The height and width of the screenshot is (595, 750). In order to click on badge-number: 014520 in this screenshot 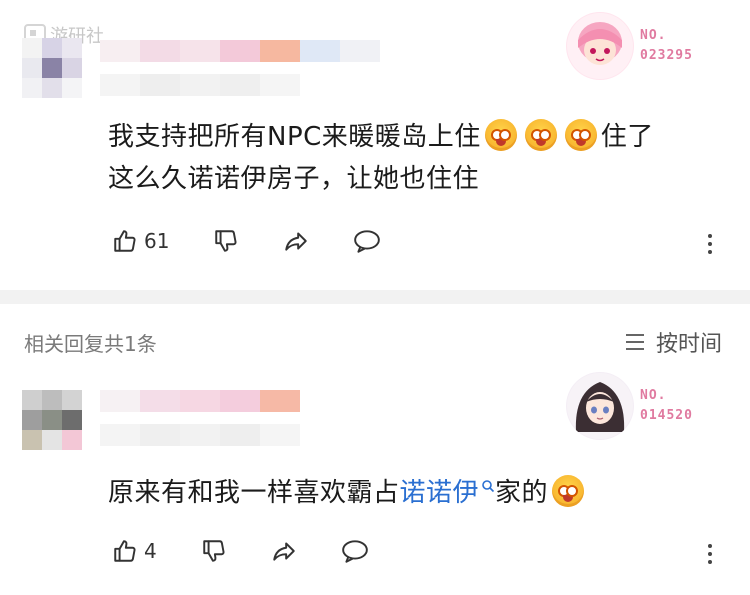, I will do `click(666, 415)`.